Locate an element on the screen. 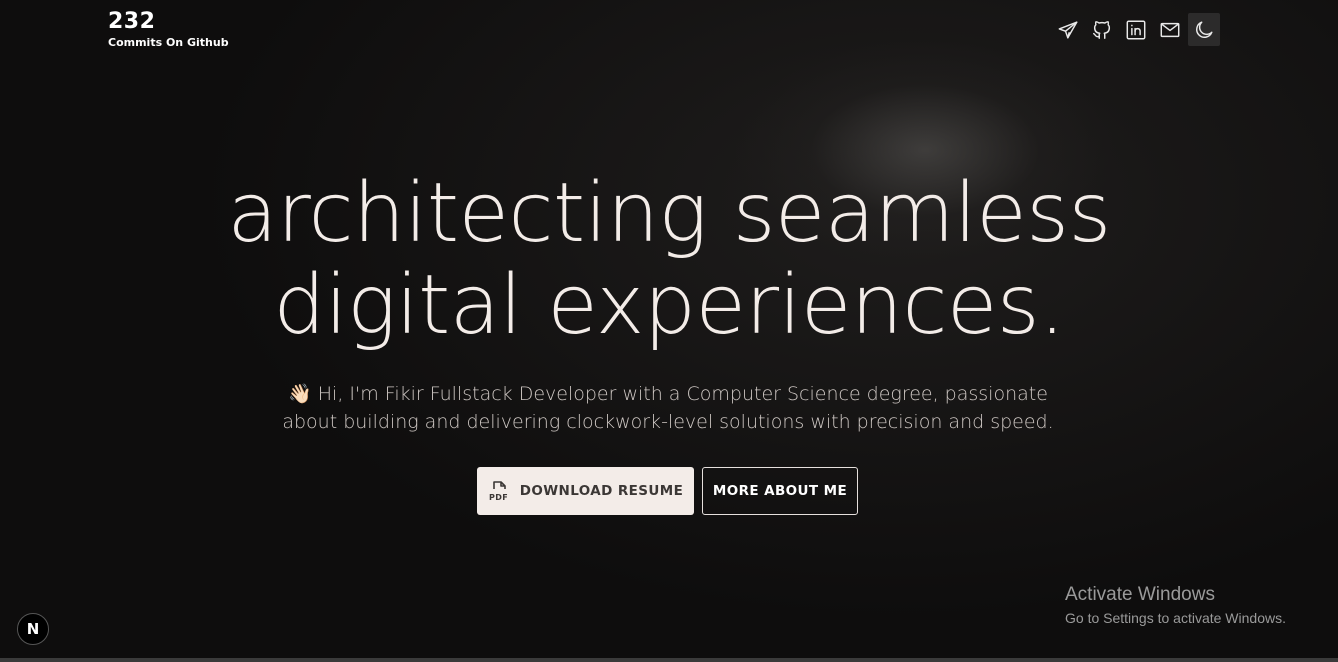  github-commits-counter: 232 Commits On Github is located at coordinates (168, 29).